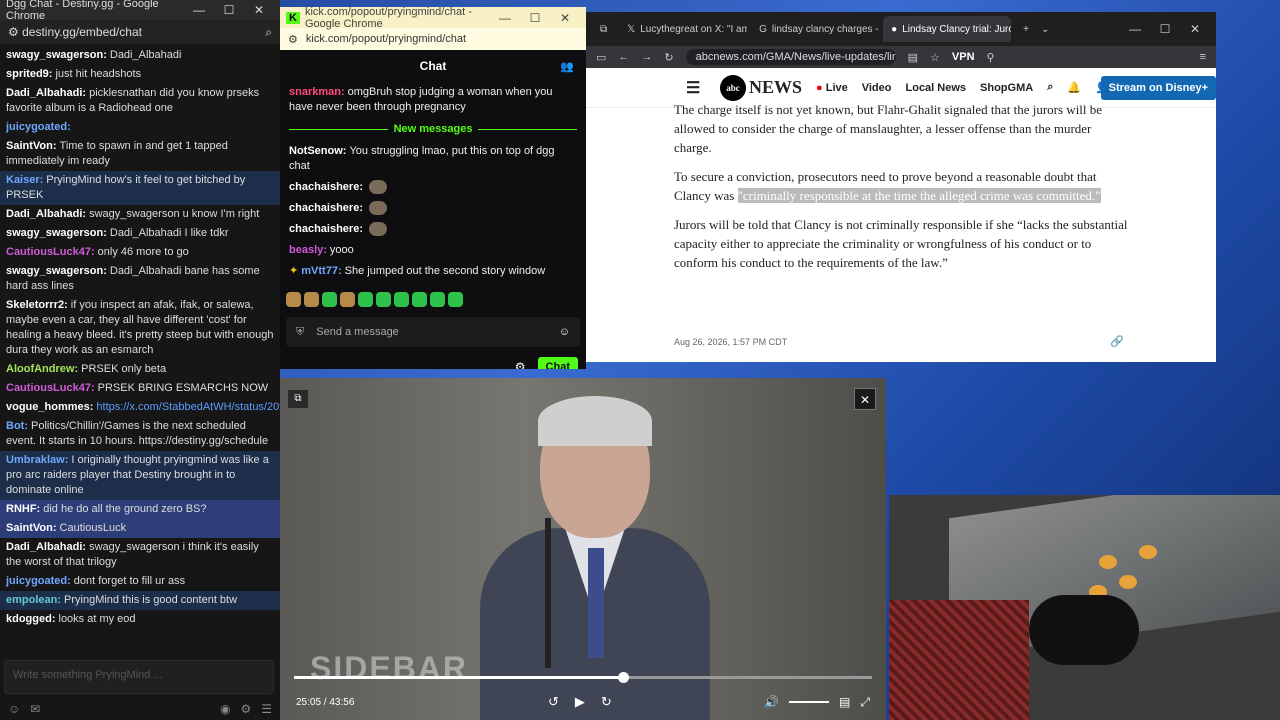 The height and width of the screenshot is (720, 1280). What do you see at coordinates (1117, 342) in the screenshot?
I see `link-icon: 🔗` at bounding box center [1117, 342].